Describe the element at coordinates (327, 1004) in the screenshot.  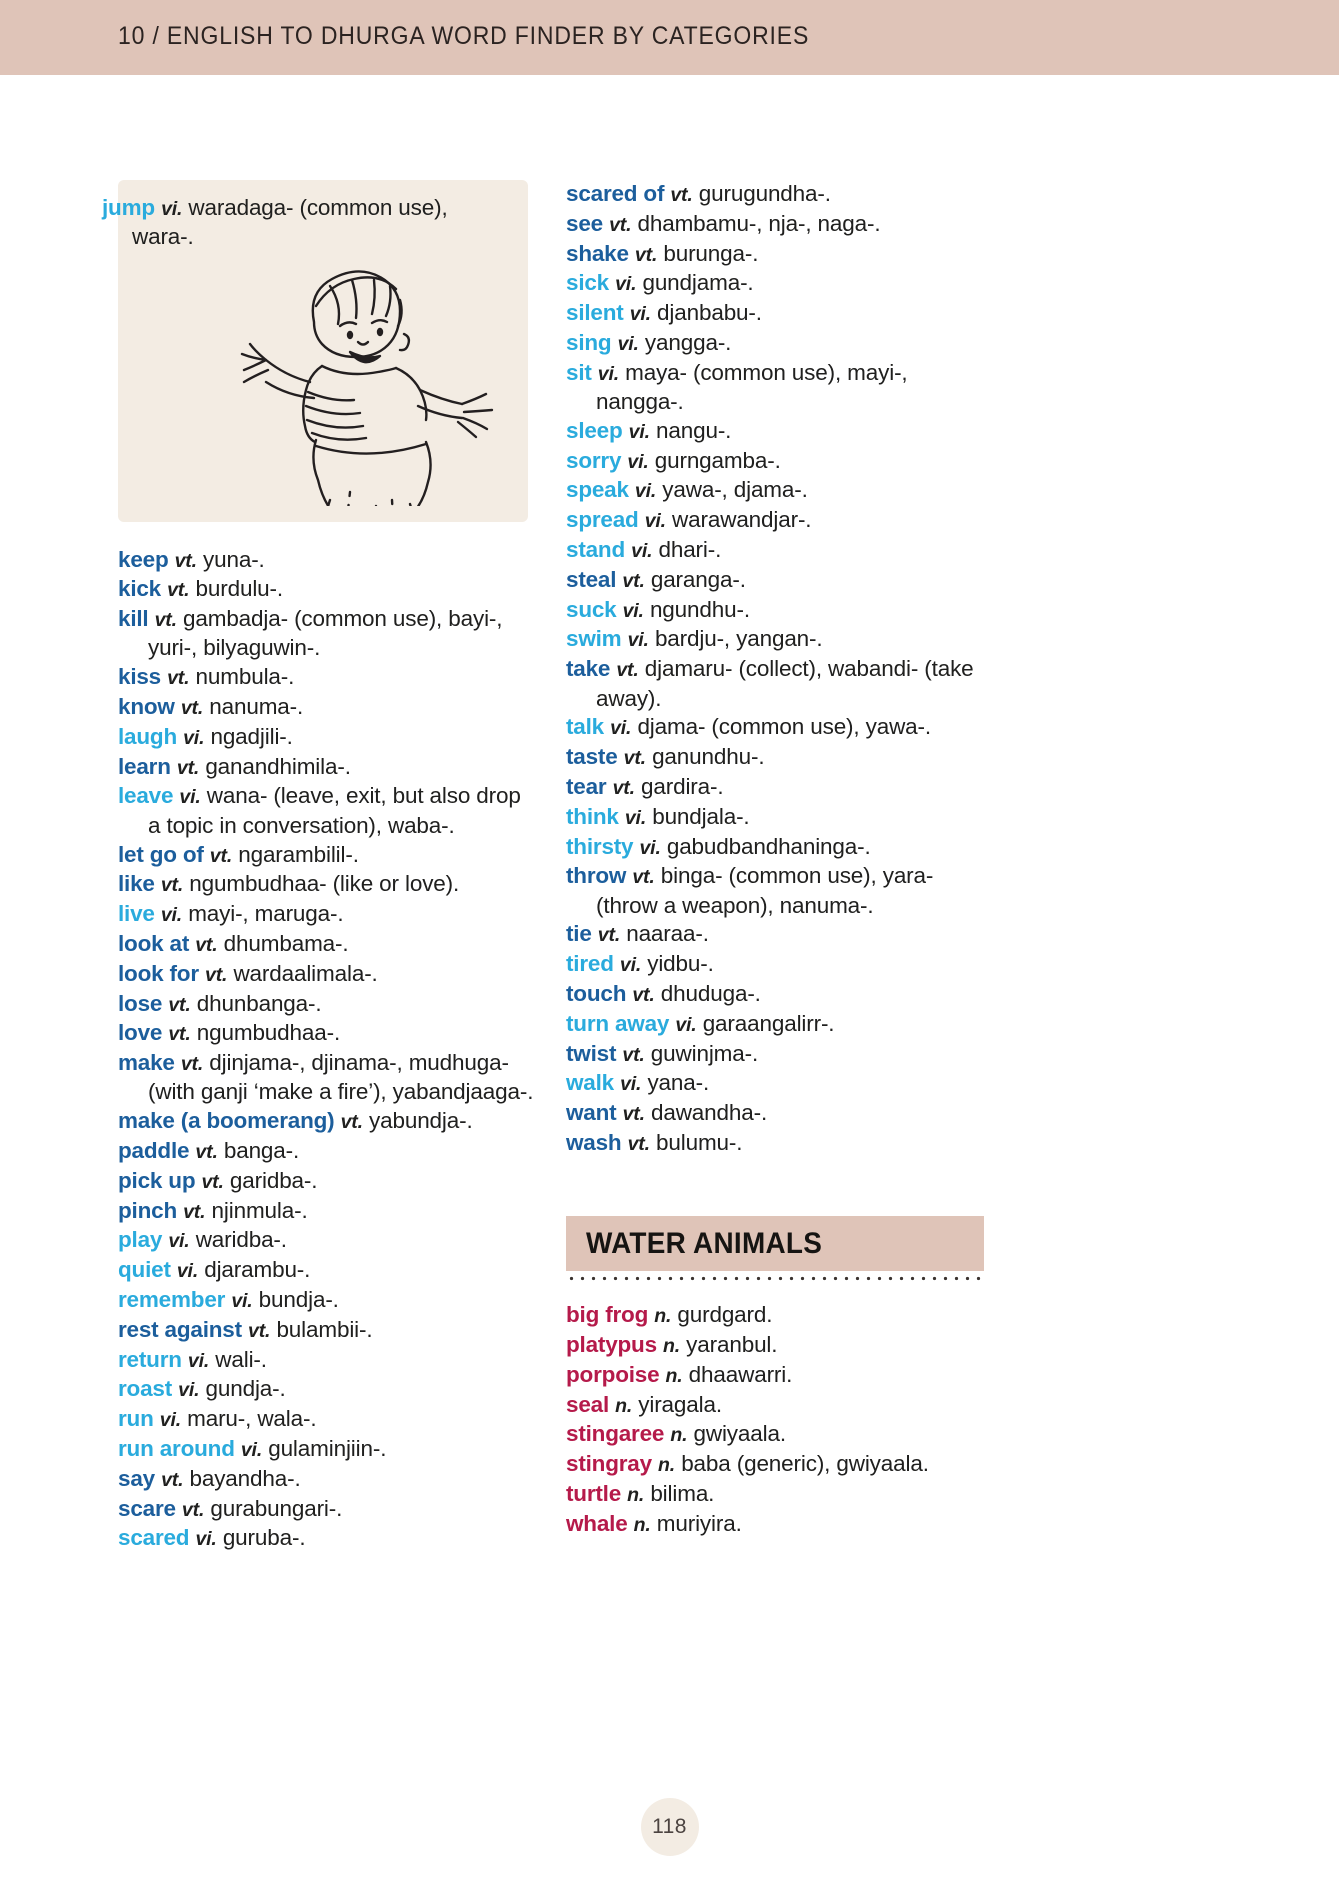
I see `dictionary-entry: lose vt. dhunbanga-.` at that location.